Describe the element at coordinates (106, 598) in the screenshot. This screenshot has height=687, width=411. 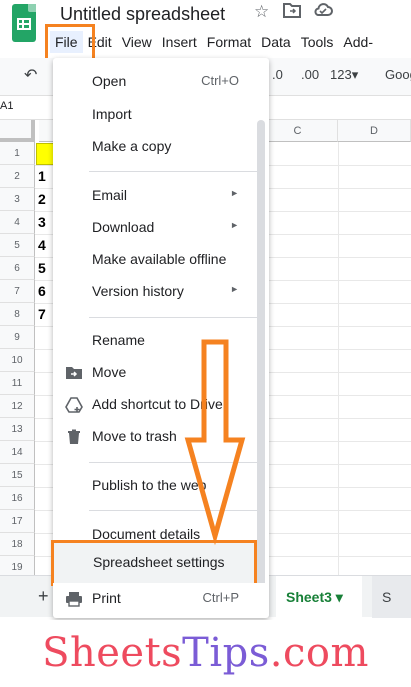
I see `menu-item-label: Print` at that location.